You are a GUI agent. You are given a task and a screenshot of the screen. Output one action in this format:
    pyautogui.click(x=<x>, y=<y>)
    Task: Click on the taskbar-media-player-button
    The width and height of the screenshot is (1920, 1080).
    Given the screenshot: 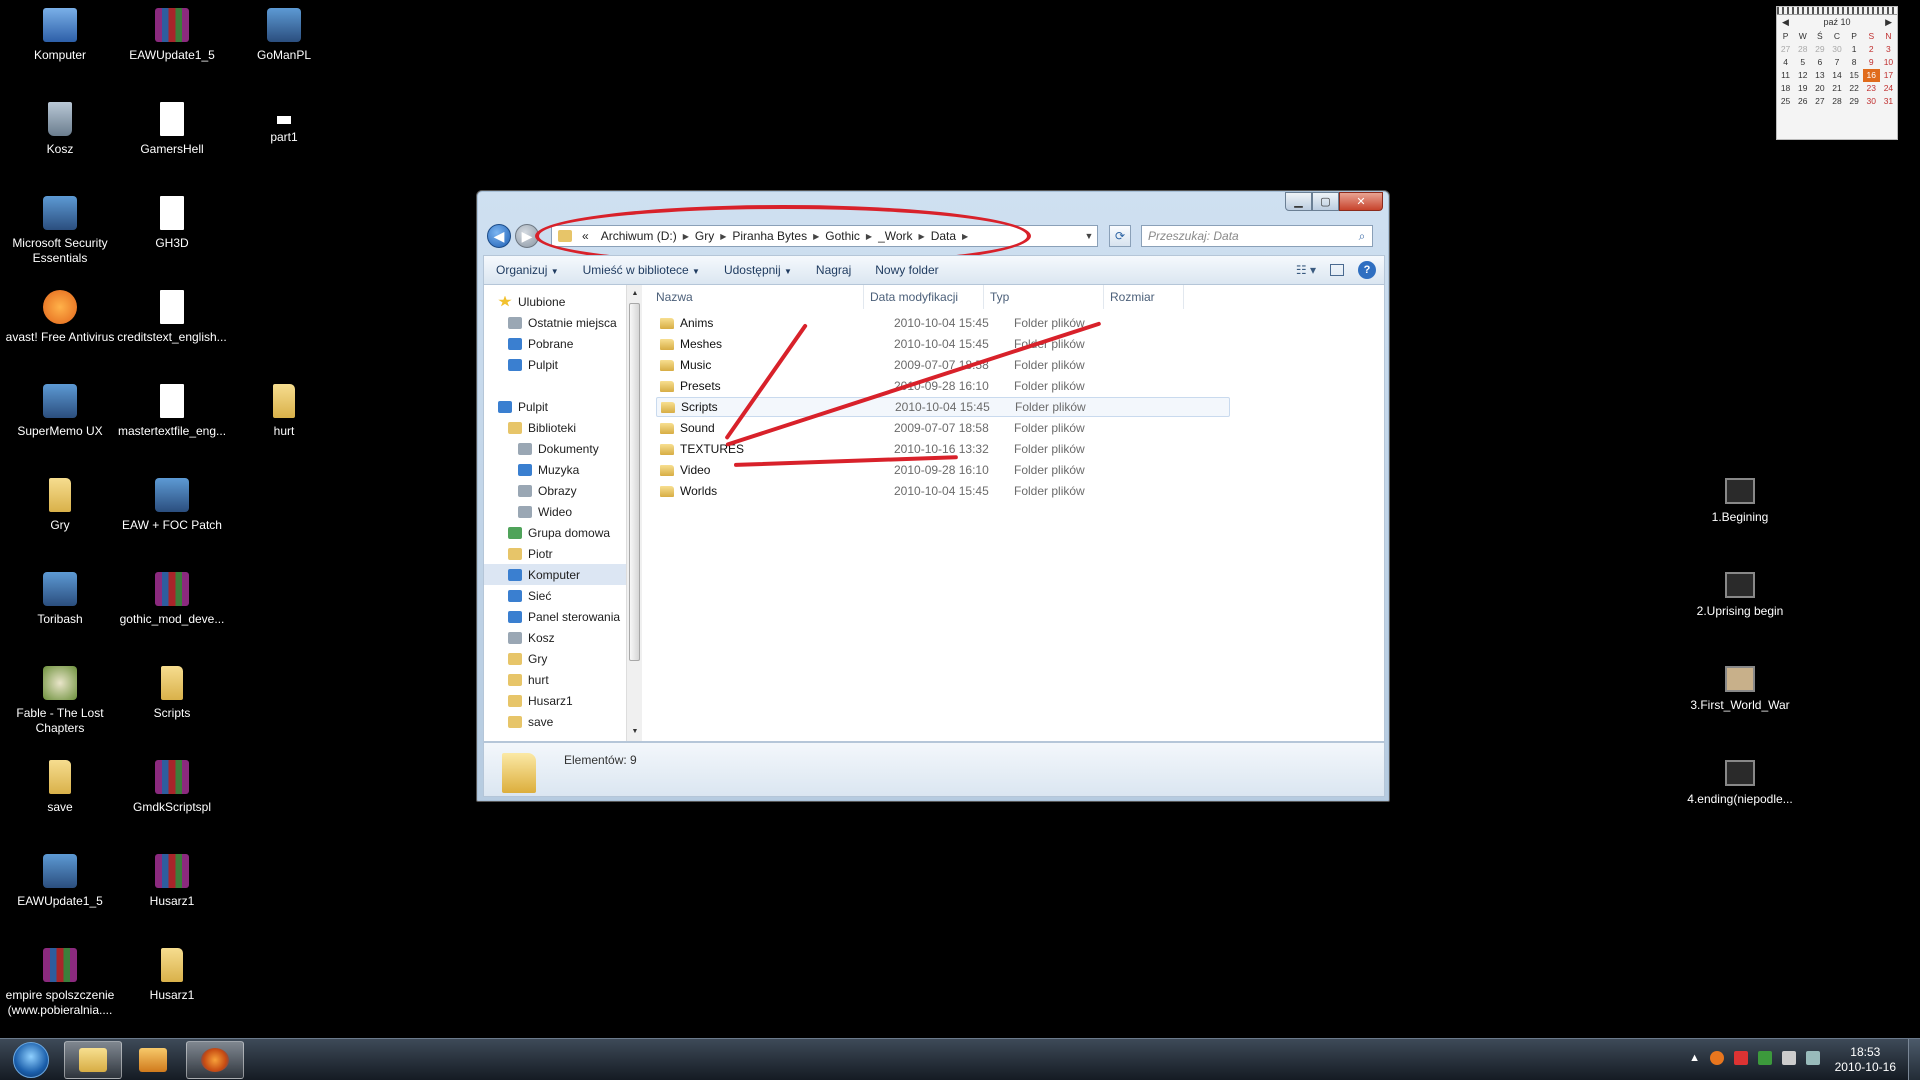 What is the action you would take?
    pyautogui.click(x=153, y=1060)
    